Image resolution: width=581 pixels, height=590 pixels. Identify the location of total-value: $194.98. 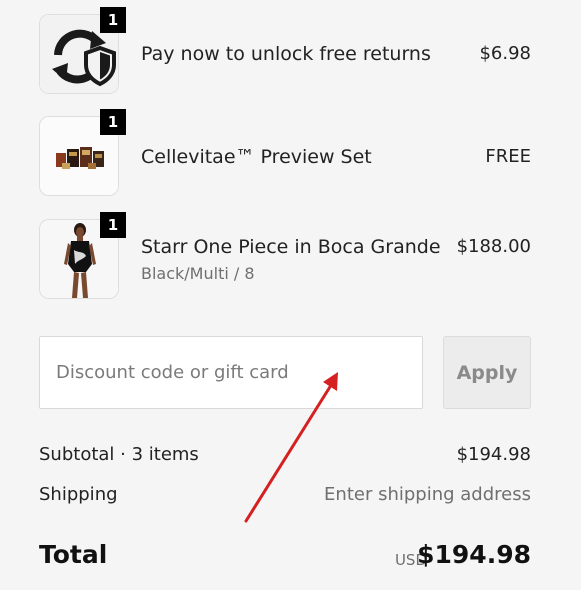
(474, 554).